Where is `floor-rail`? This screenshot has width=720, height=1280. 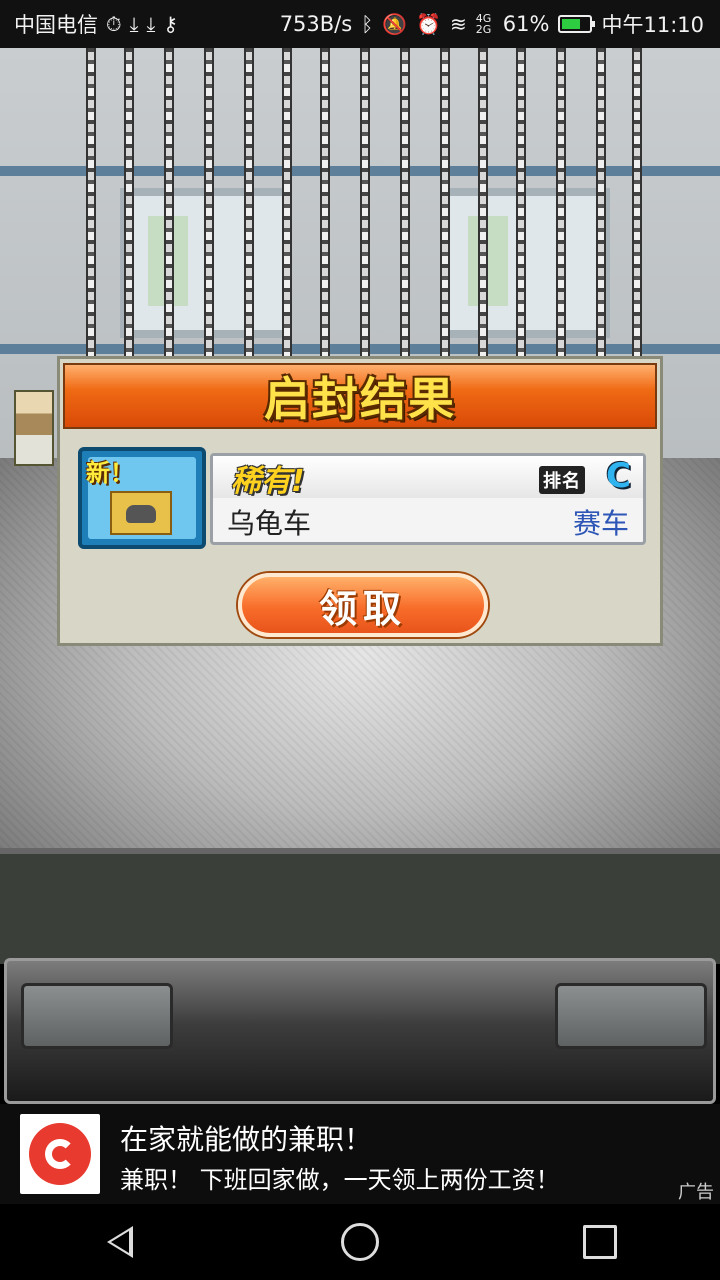 floor-rail is located at coordinates (360, 906).